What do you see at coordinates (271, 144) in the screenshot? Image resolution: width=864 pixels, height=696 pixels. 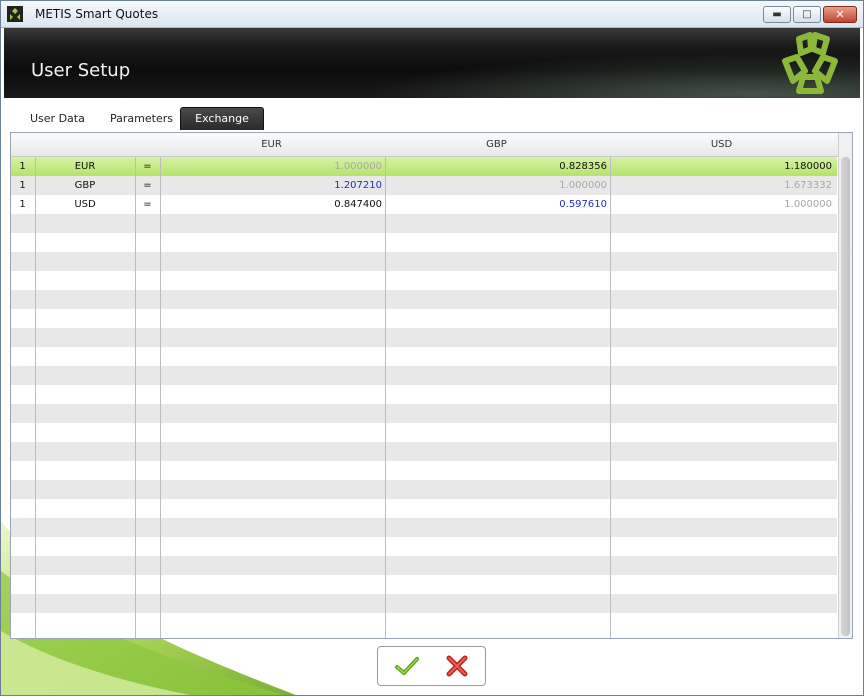 I see `column-header-eur: EUR` at bounding box center [271, 144].